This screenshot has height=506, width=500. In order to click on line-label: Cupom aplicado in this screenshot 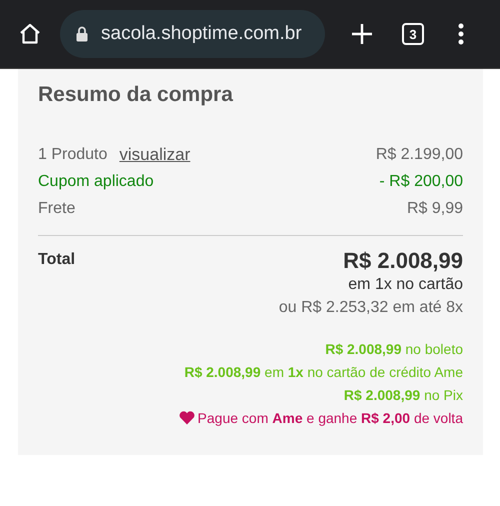, I will do `click(96, 181)`.